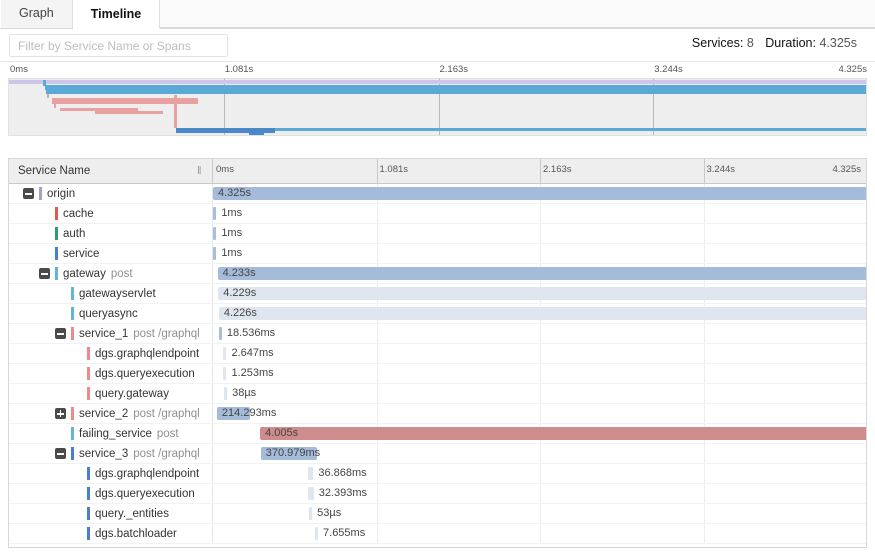 Image resolution: width=875 pixels, height=553 pixels. I want to click on table-row: origin 4.325s, so click(437, 194).